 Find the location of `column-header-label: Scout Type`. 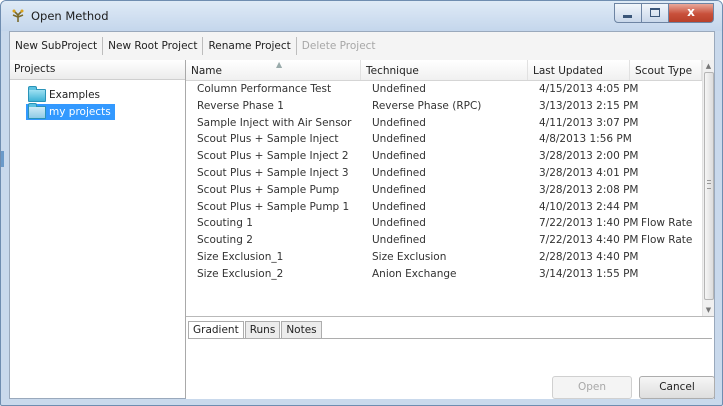

column-header-label: Scout Type is located at coordinates (664, 71).